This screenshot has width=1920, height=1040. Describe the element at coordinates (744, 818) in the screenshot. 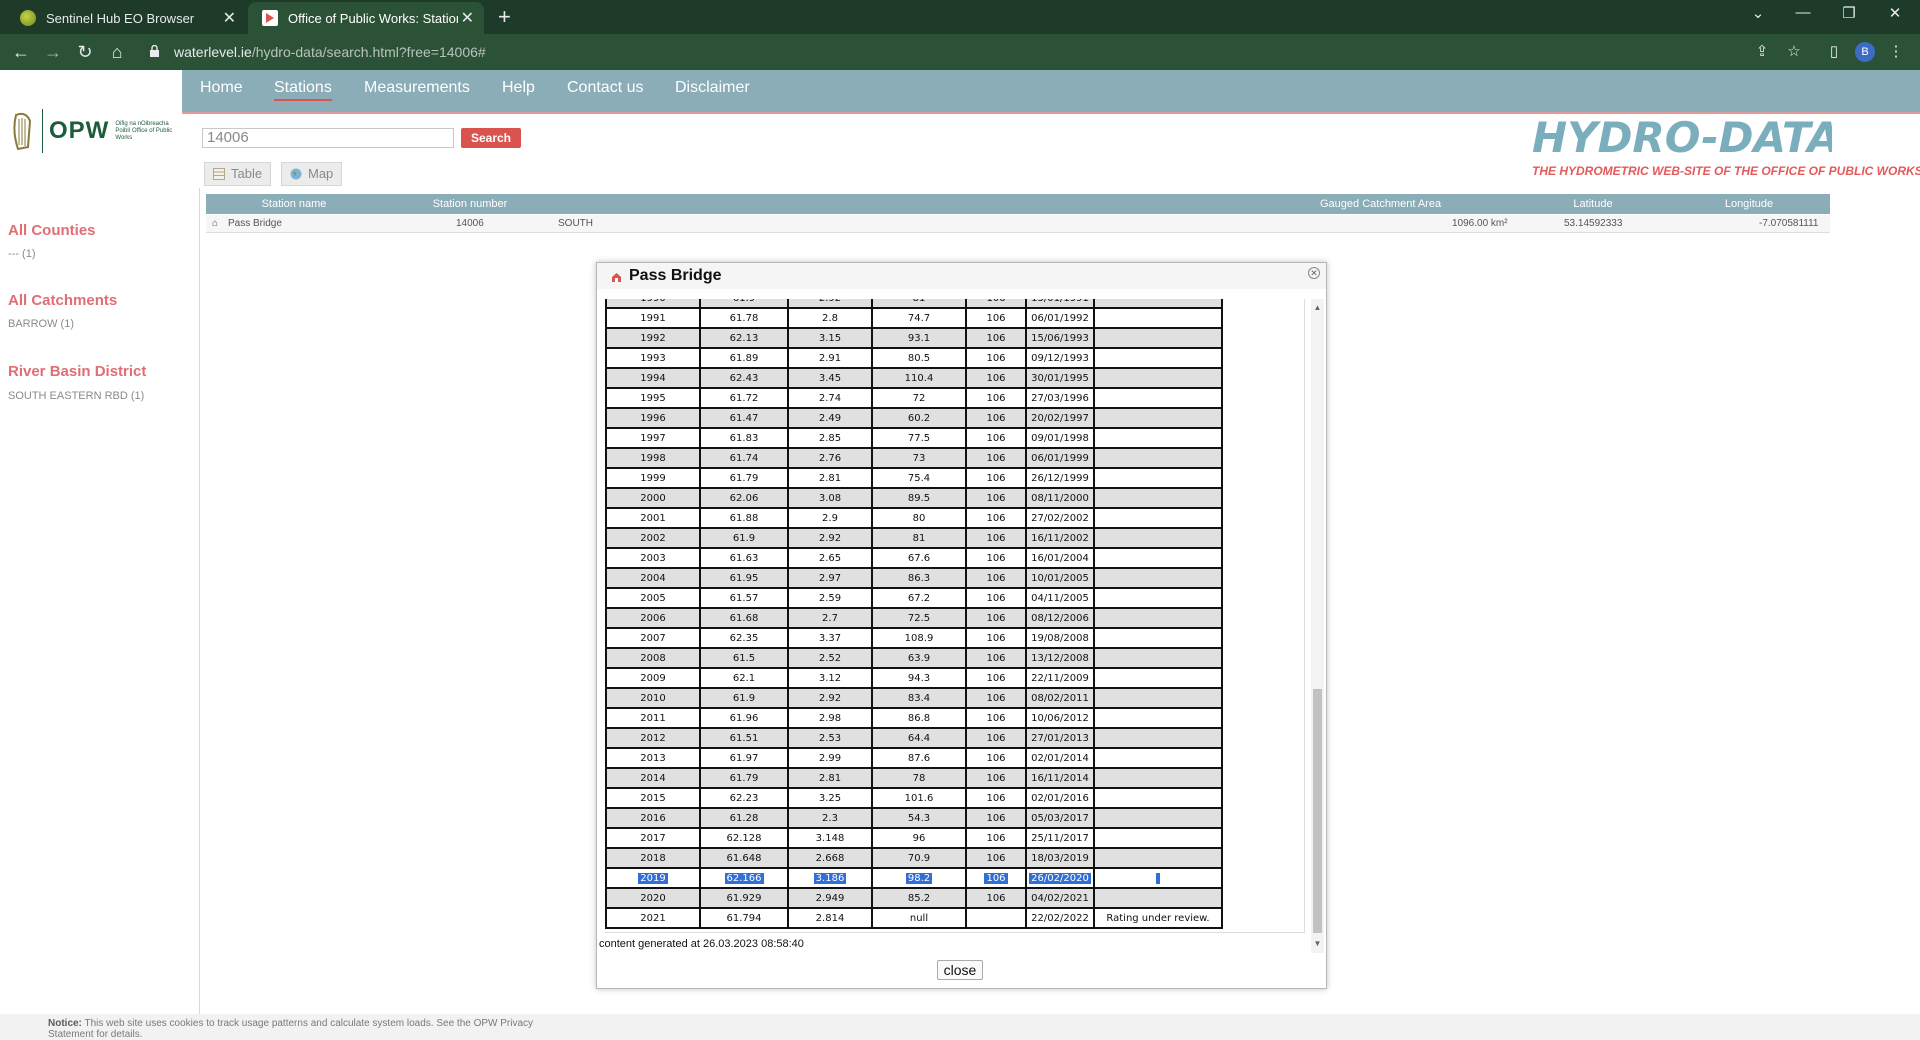

I see `table-cell: 61.28` at that location.